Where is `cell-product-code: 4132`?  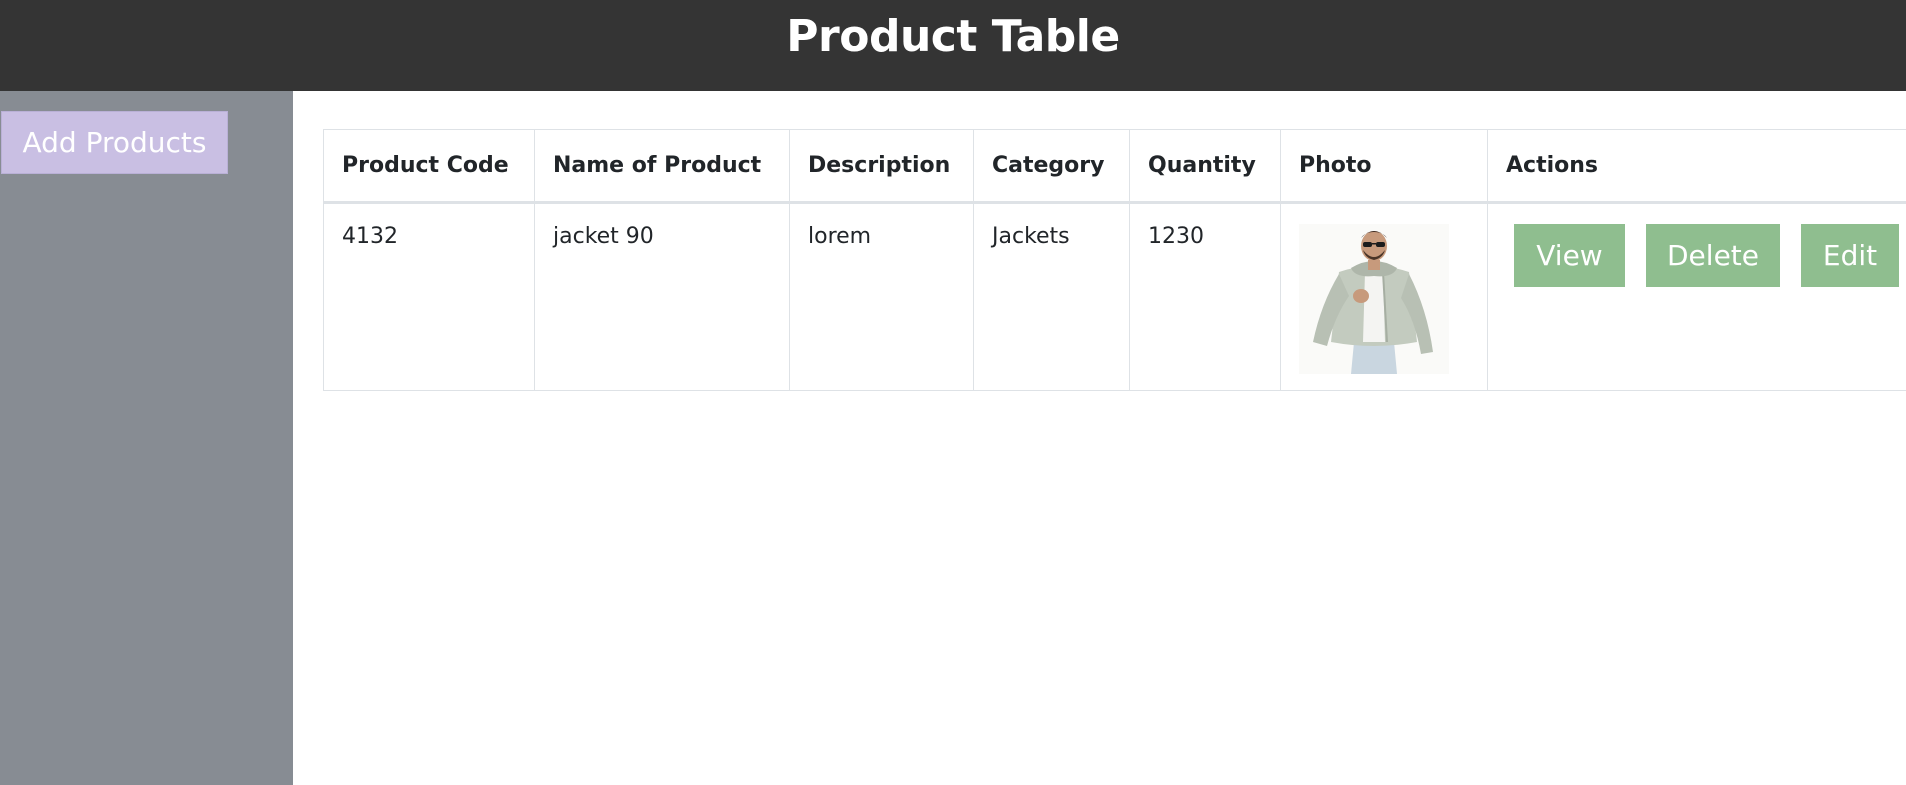 cell-product-code: 4132 is located at coordinates (429, 296).